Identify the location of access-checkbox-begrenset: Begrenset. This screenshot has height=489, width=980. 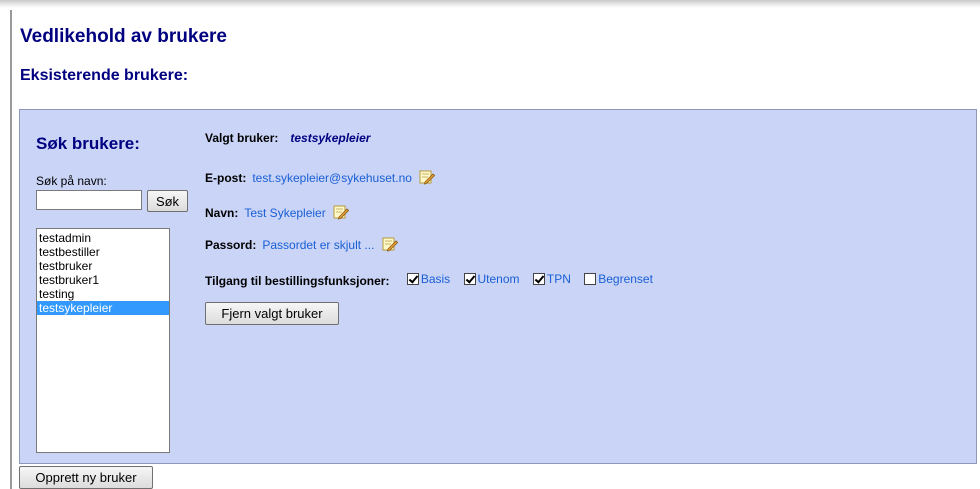
(618, 279).